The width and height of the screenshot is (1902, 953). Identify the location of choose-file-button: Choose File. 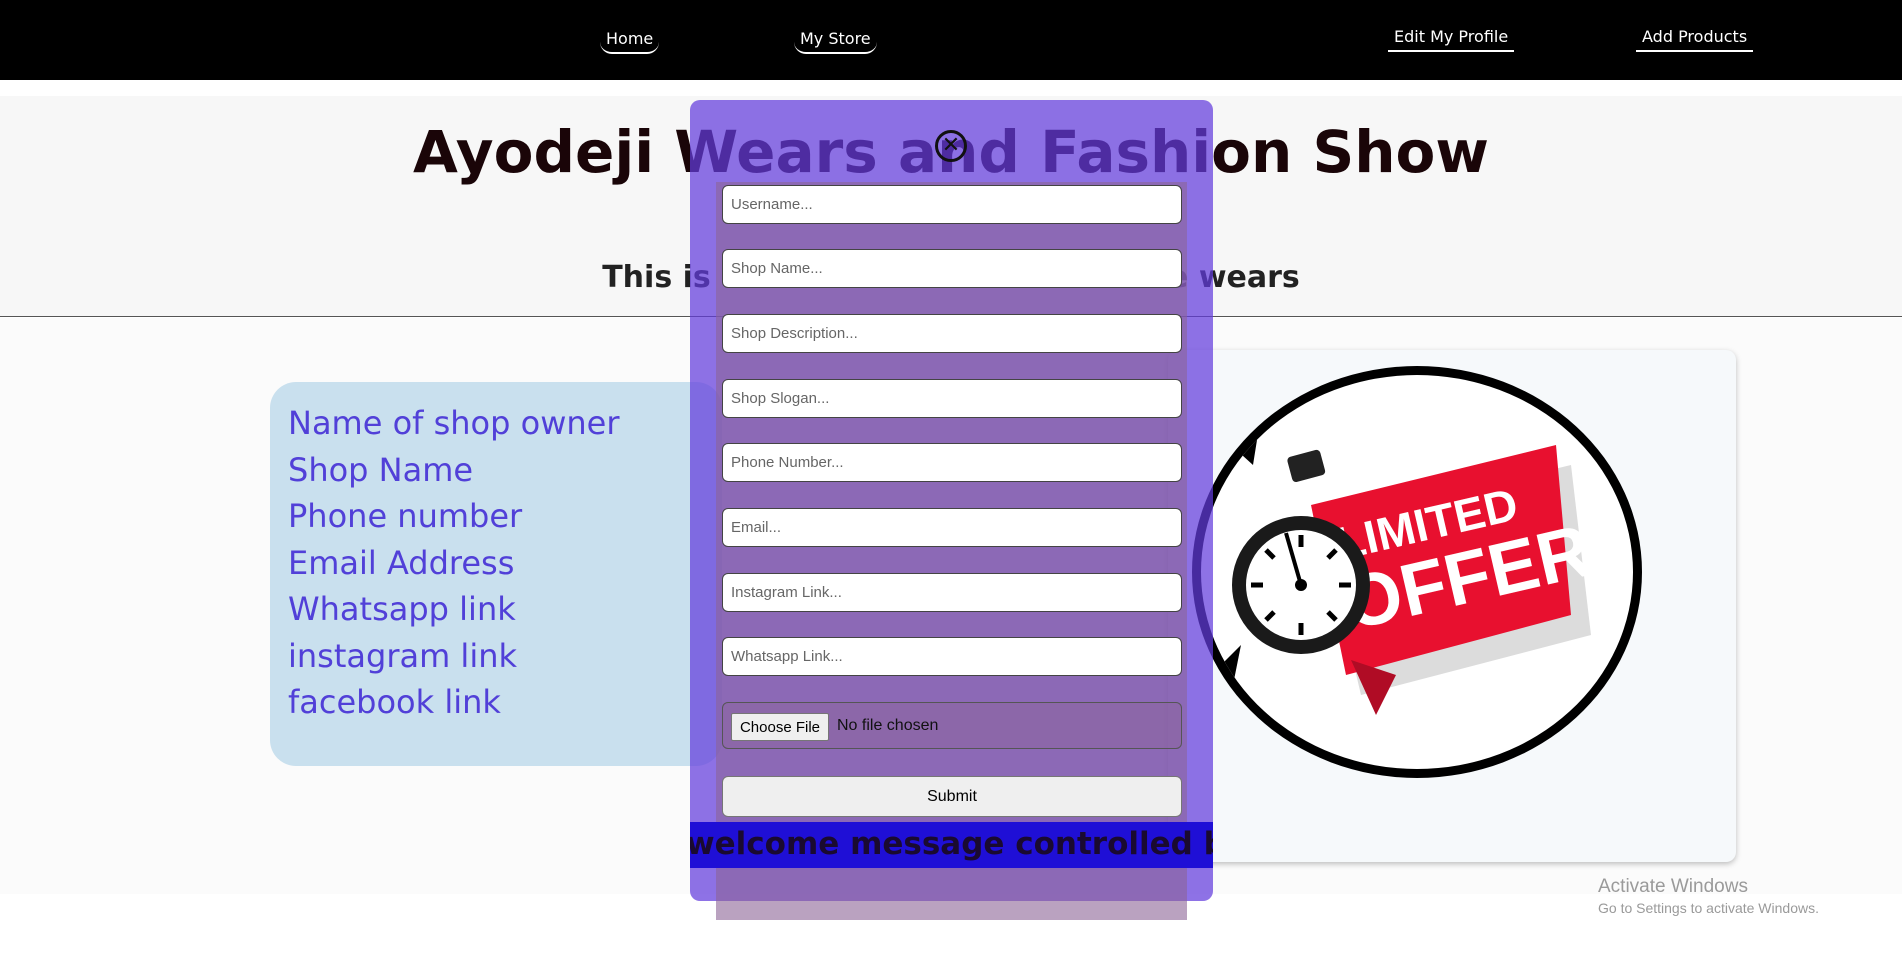
(780, 727).